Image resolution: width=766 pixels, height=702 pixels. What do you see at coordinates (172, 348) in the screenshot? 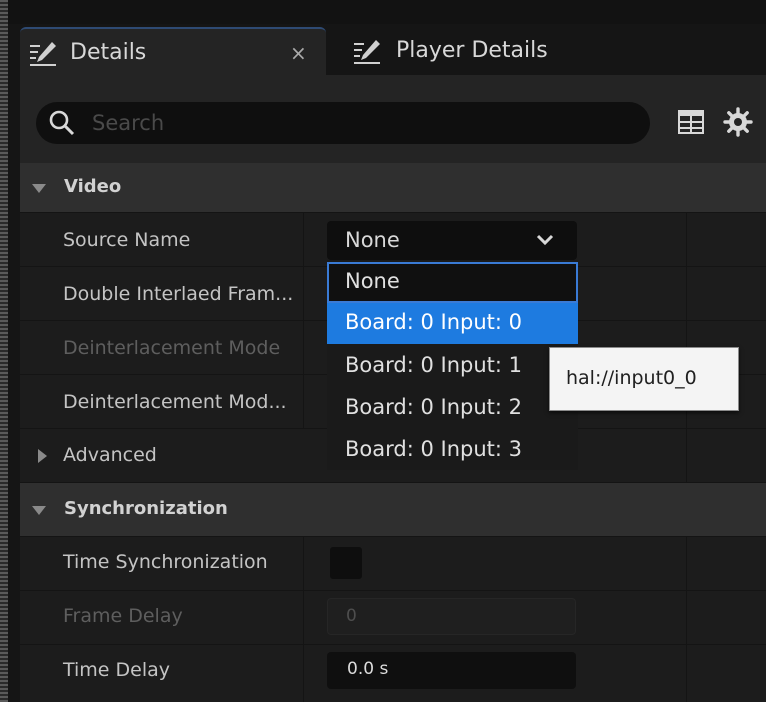
I see `property-label: Deinterlacement Mode` at bounding box center [172, 348].